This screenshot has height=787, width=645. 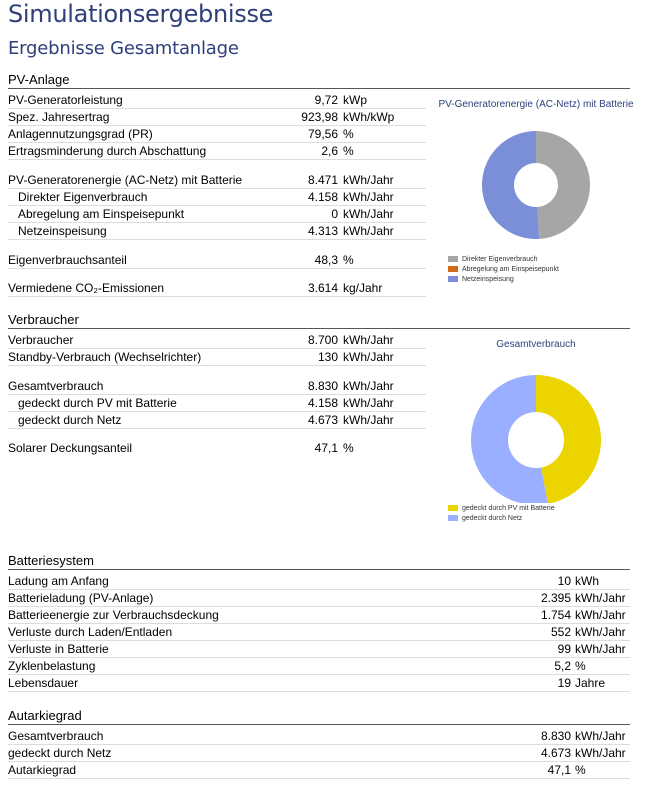 What do you see at coordinates (329, 151) in the screenshot?
I see `row-value: 2,6` at bounding box center [329, 151].